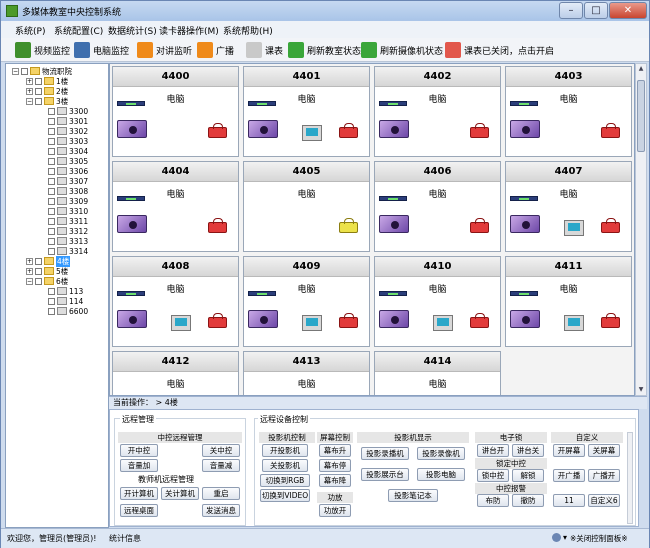 This screenshot has width=650, height=548. Describe the element at coordinates (306, 111) in the screenshot. I see `classroom-card: 4401 电脑` at that location.